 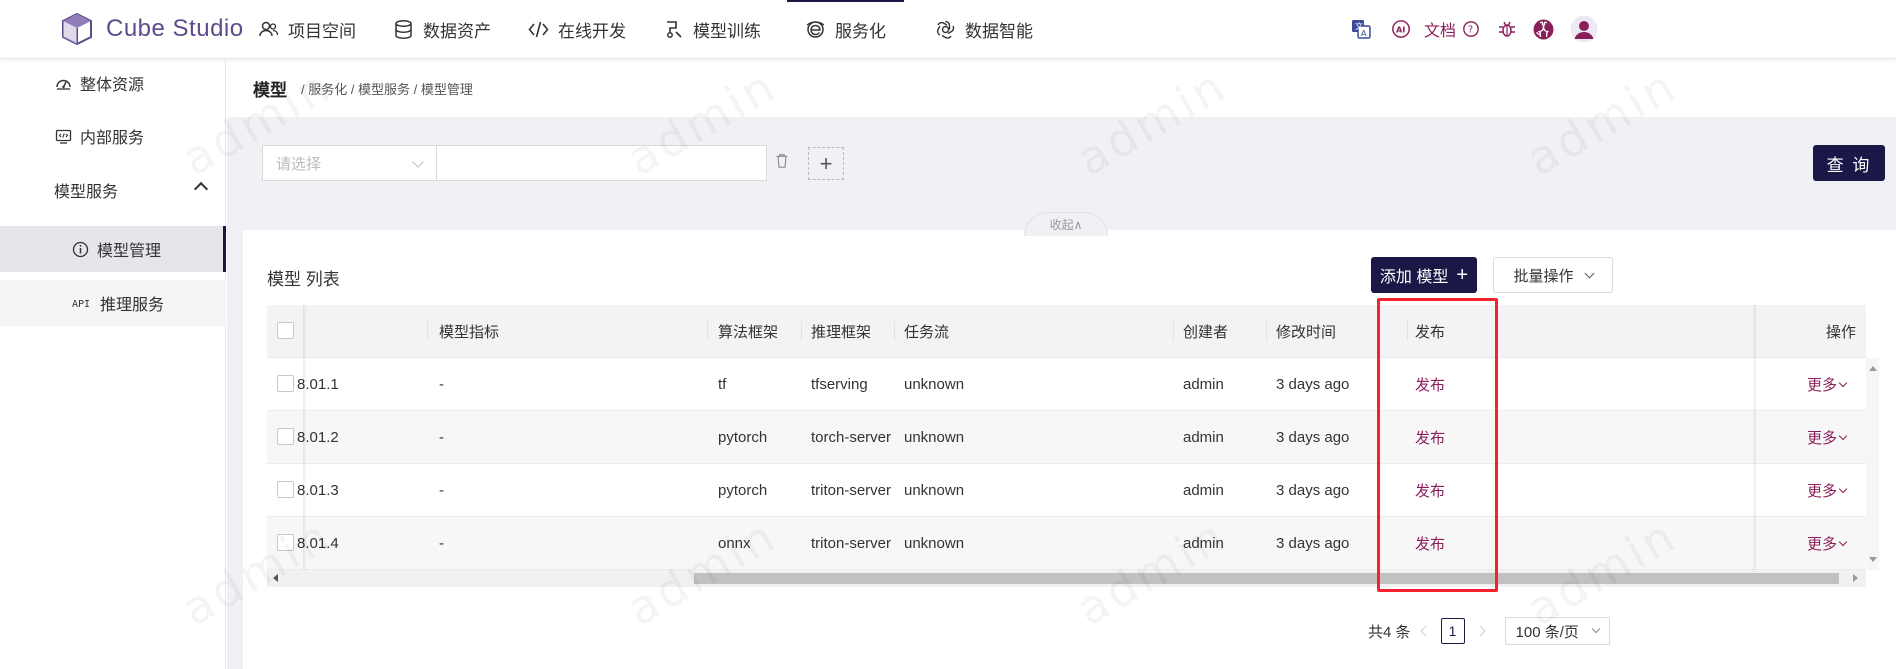 I want to click on sidebar-item-internal-services: 内部服务, so click(x=113, y=136).